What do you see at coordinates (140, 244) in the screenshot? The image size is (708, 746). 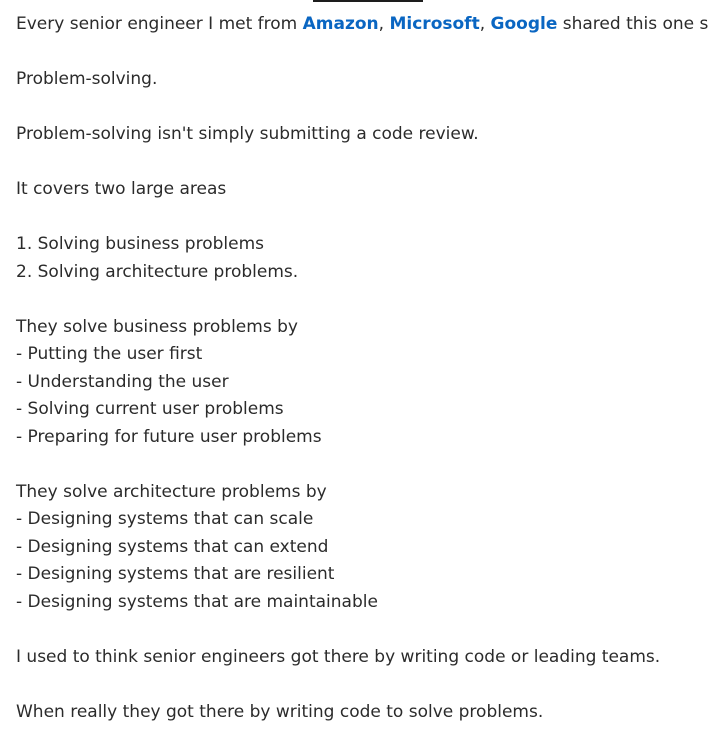 I see `list-item: 1. Solving business problems` at bounding box center [140, 244].